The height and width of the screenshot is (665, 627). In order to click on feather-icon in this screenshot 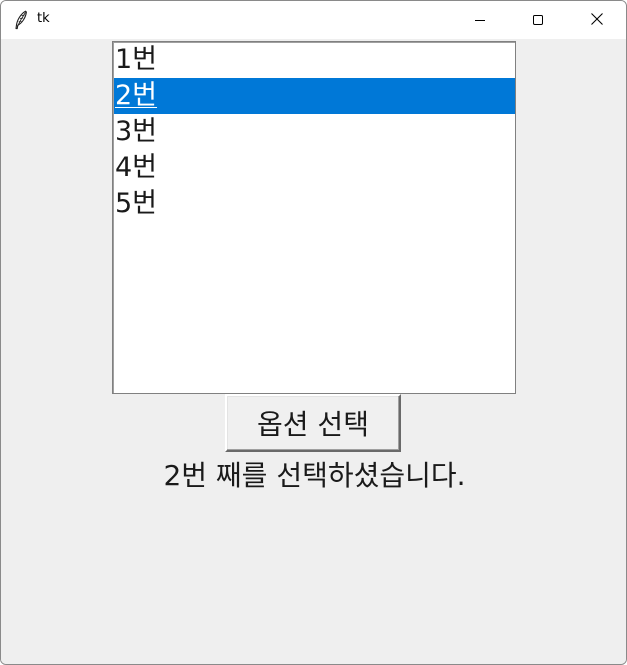, I will do `click(21, 20)`.